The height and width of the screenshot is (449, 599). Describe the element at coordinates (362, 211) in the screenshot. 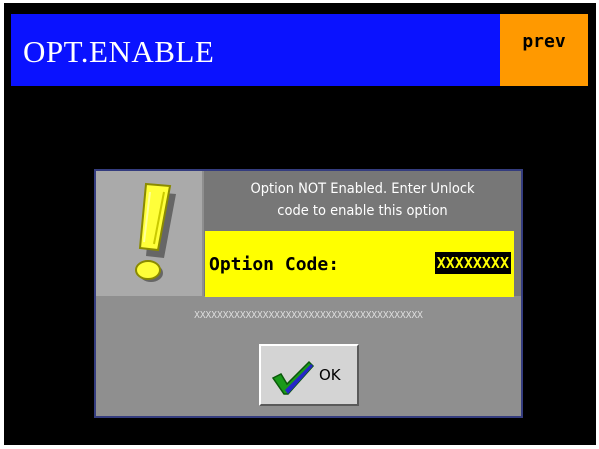

I see `message-line-2: code to enable this option` at that location.